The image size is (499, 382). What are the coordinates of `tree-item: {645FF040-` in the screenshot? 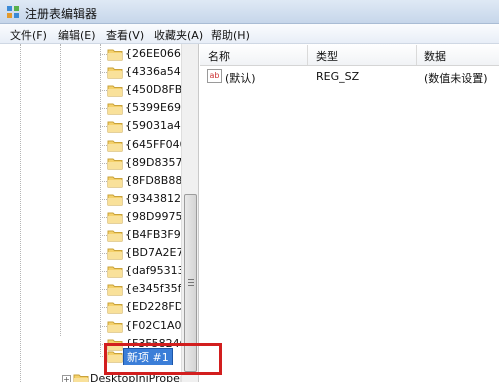 It's located at (145, 145).